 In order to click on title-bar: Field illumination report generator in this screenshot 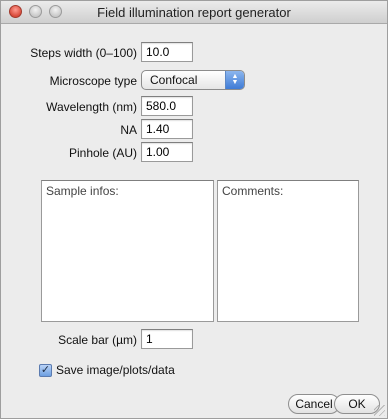, I will do `click(194, 12)`.